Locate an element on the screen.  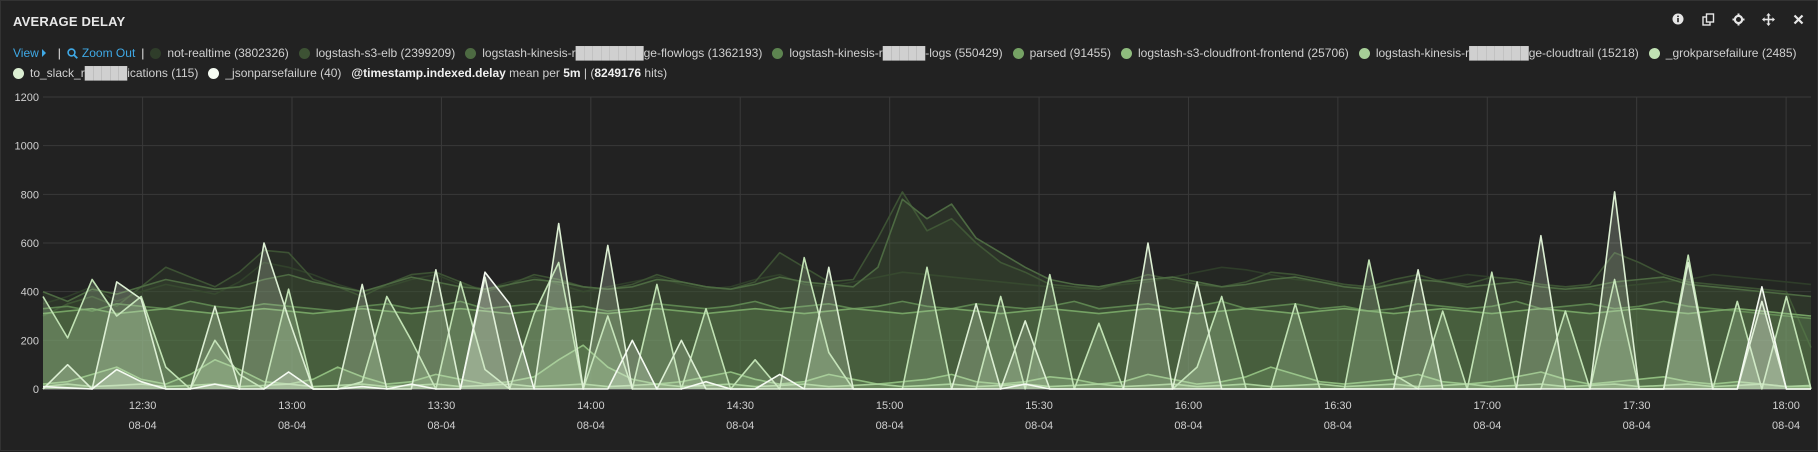
y-tick-label: 1200 is located at coordinates (27, 98).